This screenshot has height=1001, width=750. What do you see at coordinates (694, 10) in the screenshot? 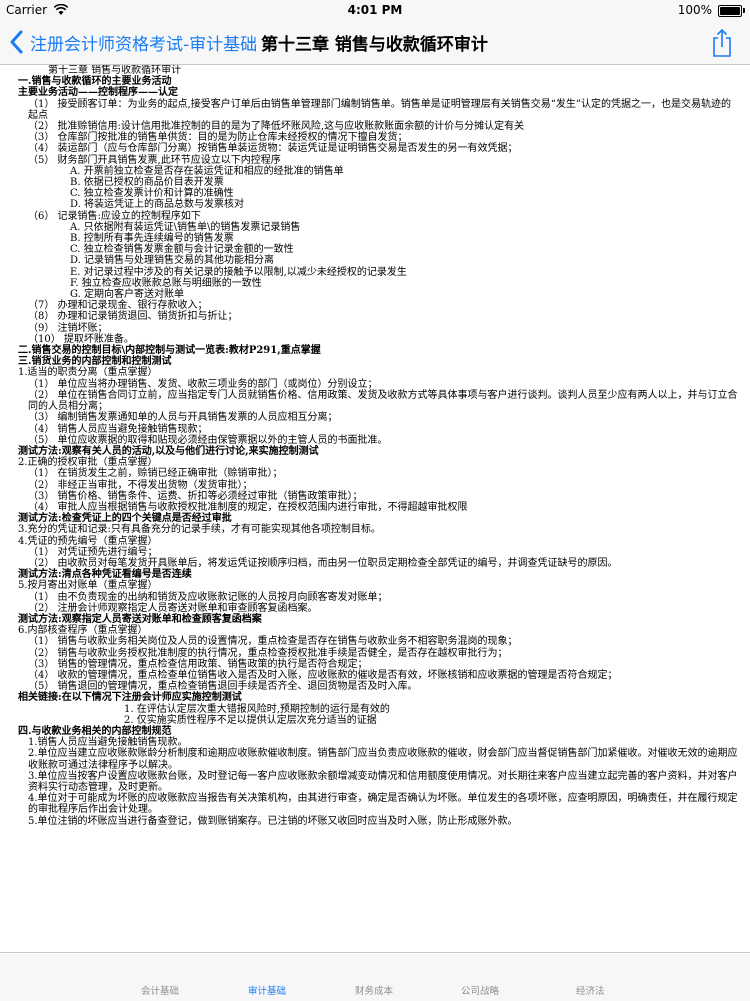
I see `battery-percent: 100%` at bounding box center [694, 10].